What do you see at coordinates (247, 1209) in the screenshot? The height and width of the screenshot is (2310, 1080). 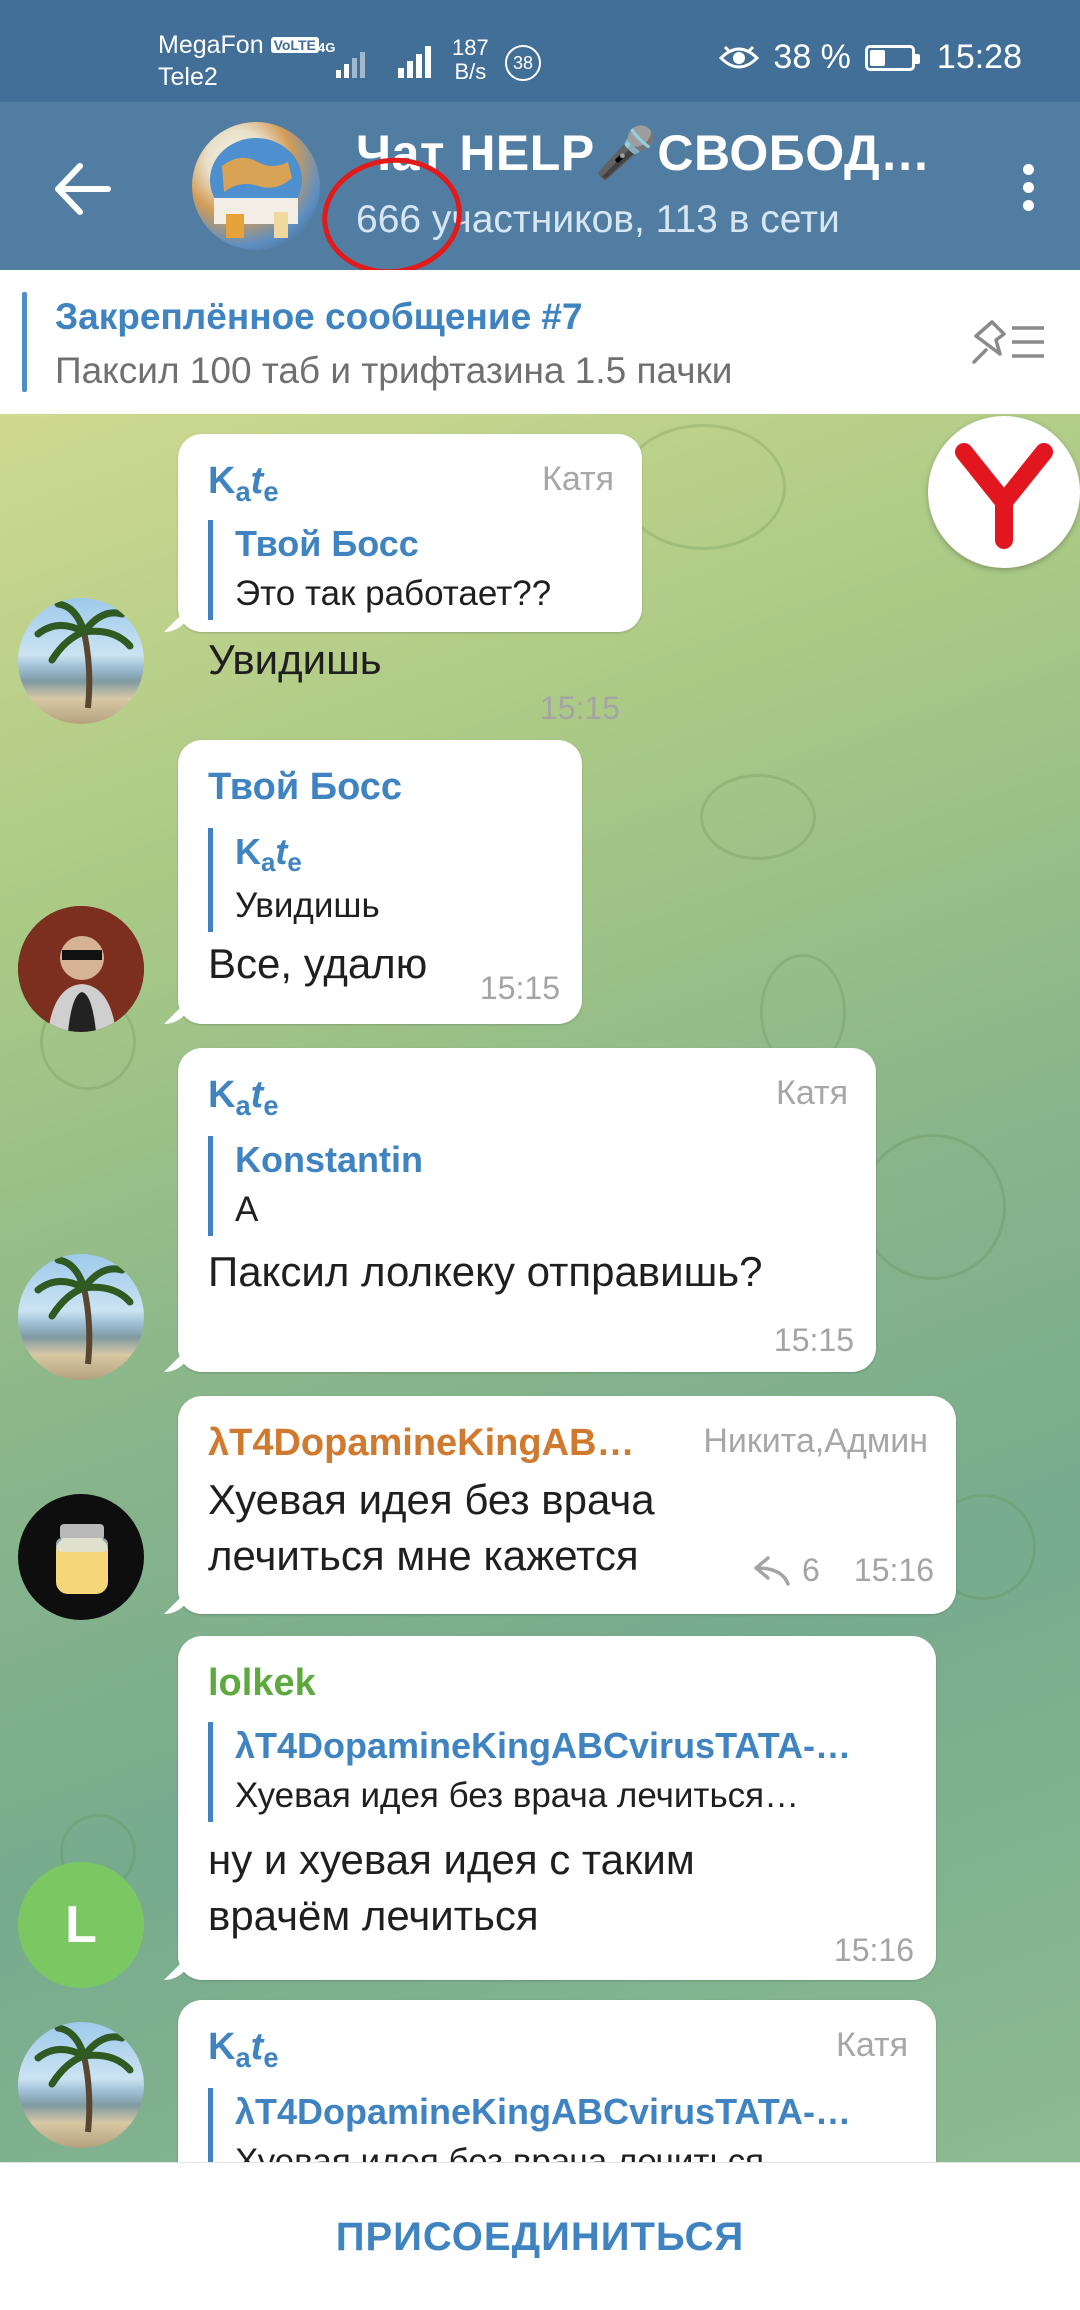 I see `reply-text: А` at bounding box center [247, 1209].